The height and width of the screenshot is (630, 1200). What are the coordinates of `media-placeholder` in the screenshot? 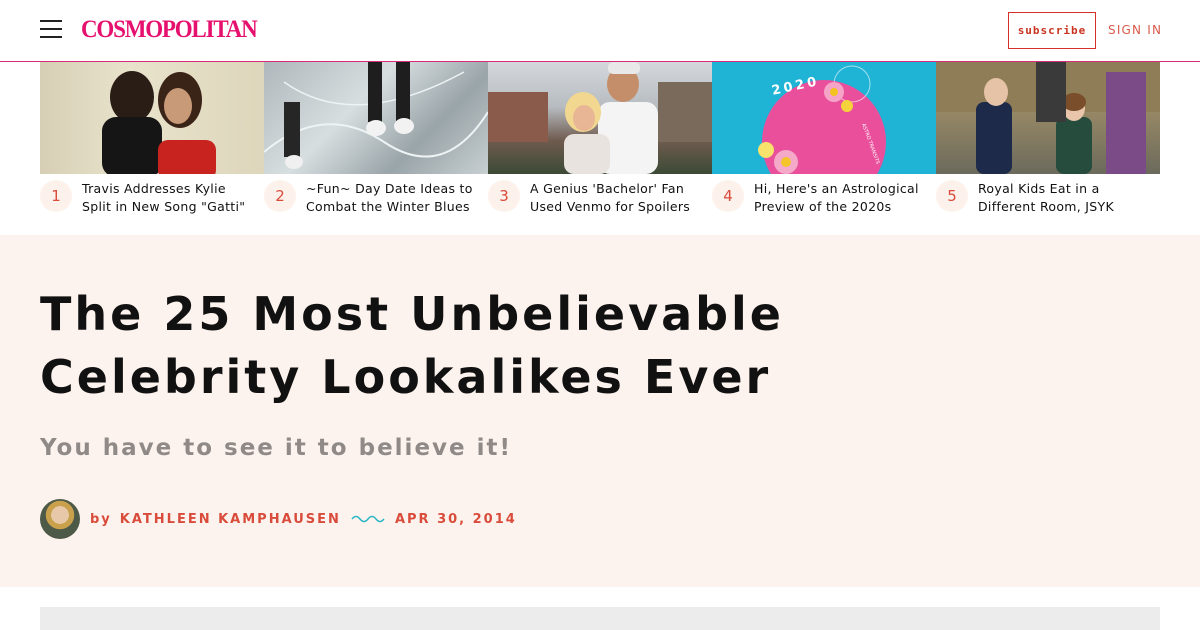 It's located at (600, 618).